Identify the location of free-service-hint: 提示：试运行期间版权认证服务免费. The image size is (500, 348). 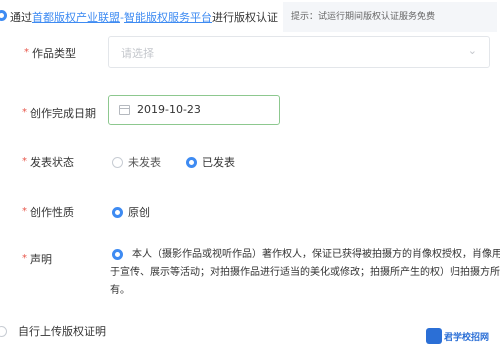
(390, 17).